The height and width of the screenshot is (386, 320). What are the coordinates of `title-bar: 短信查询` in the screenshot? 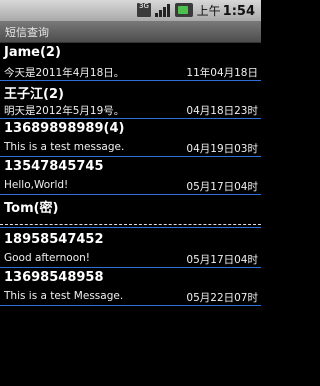 It's located at (130, 32).